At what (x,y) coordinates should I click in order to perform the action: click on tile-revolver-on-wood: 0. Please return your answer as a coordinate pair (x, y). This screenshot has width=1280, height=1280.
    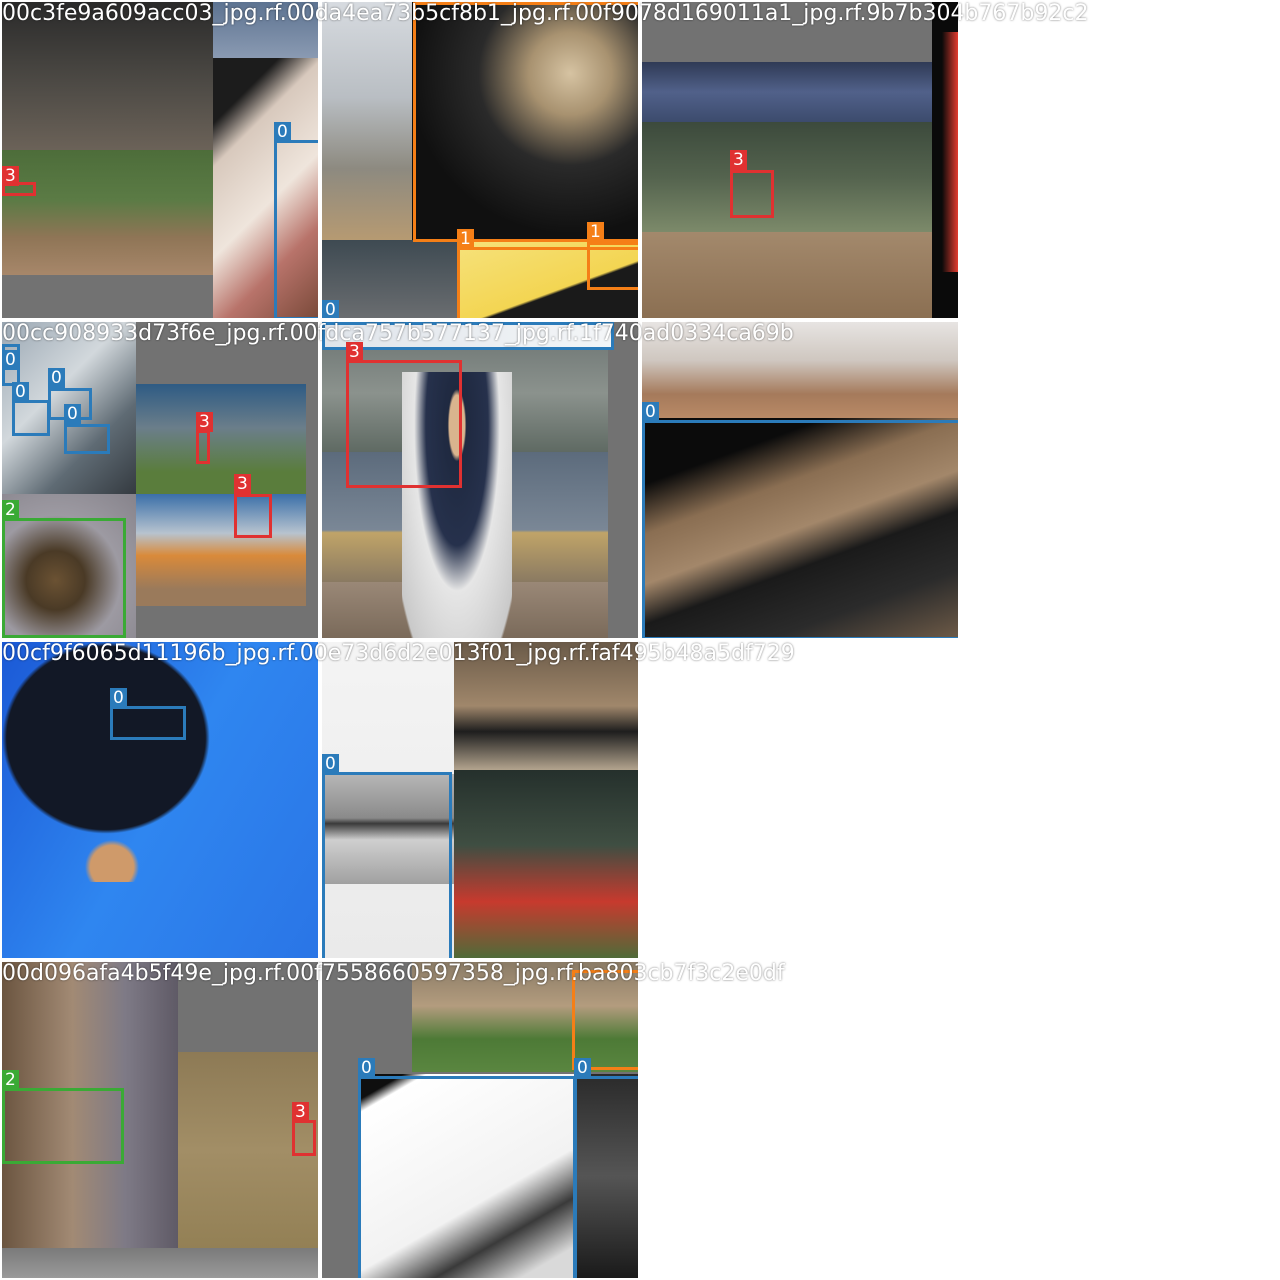
    Looking at the image, I should click on (800, 480).